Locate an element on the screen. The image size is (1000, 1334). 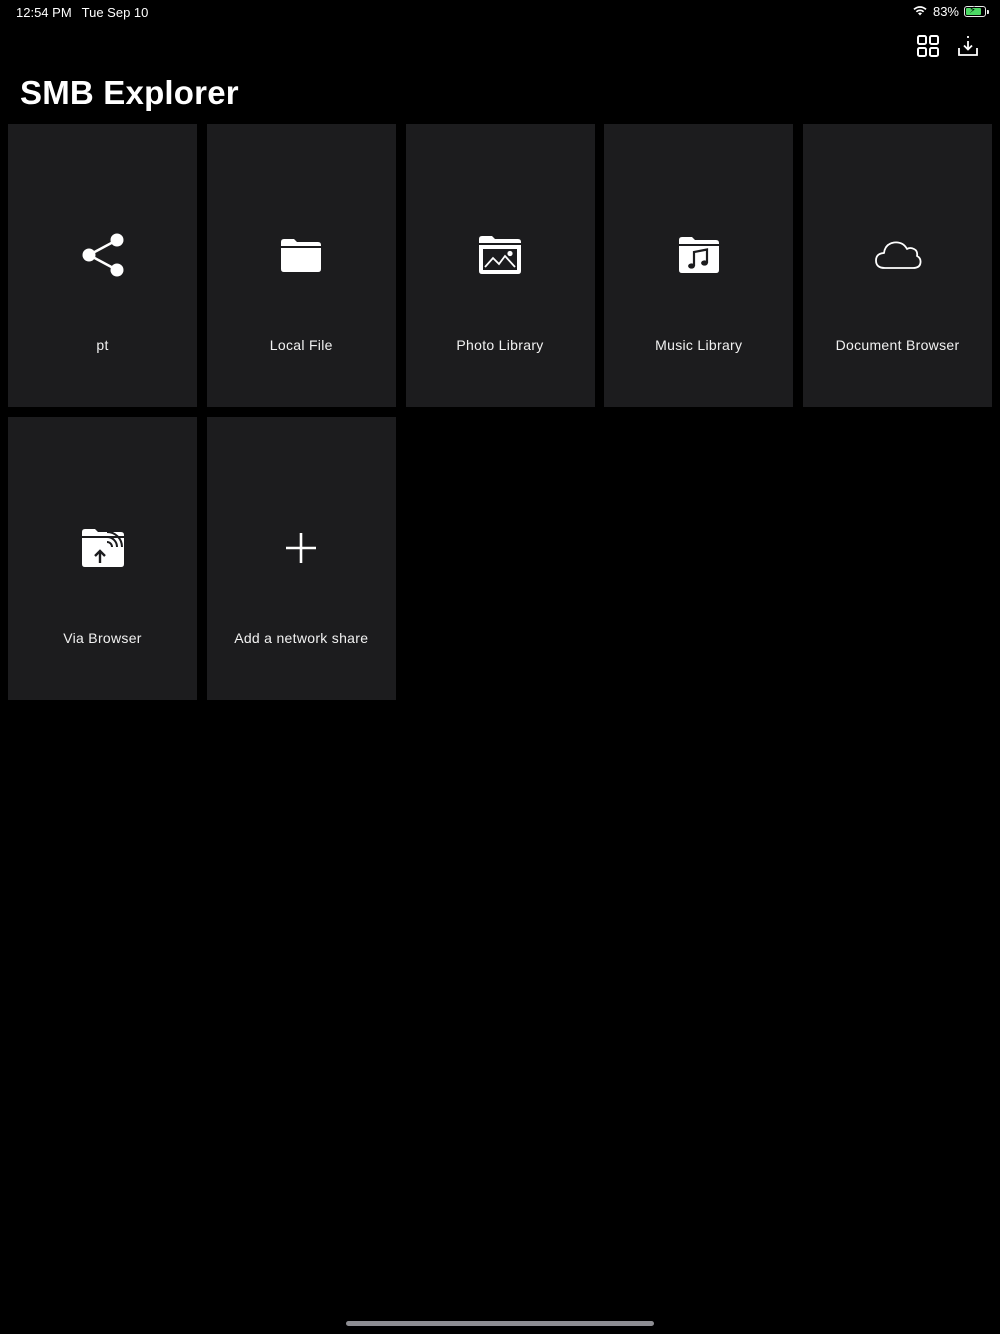
music-folder-icon is located at coordinates (699, 255).